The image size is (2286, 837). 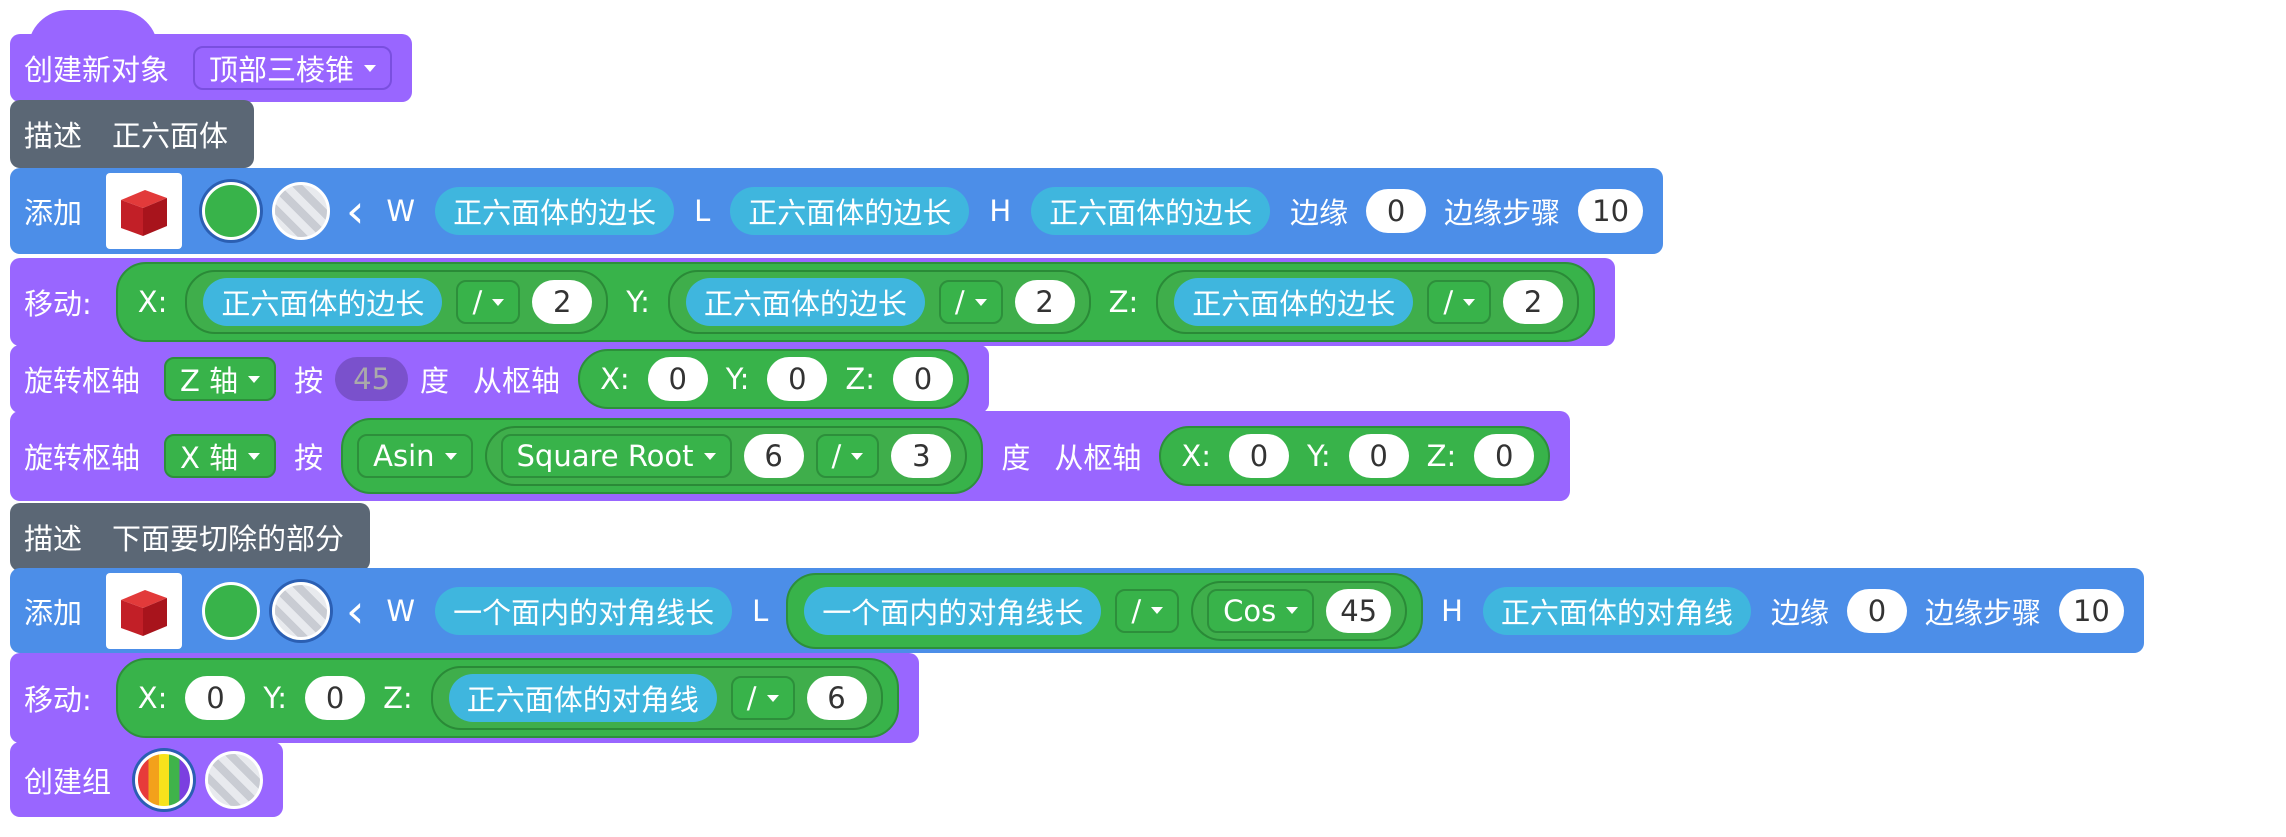 I want to click on describe-block-2: 描述 下面要切除的部分, so click(x=190, y=537).